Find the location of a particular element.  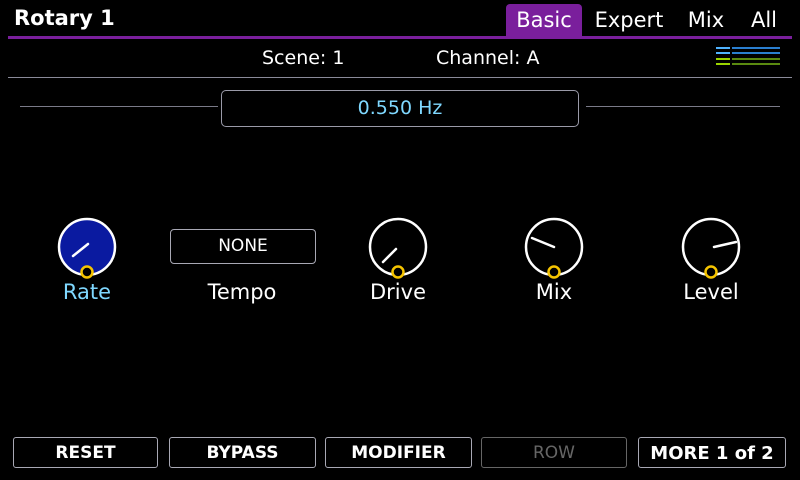

mix-knob is located at coordinates (554, 248).